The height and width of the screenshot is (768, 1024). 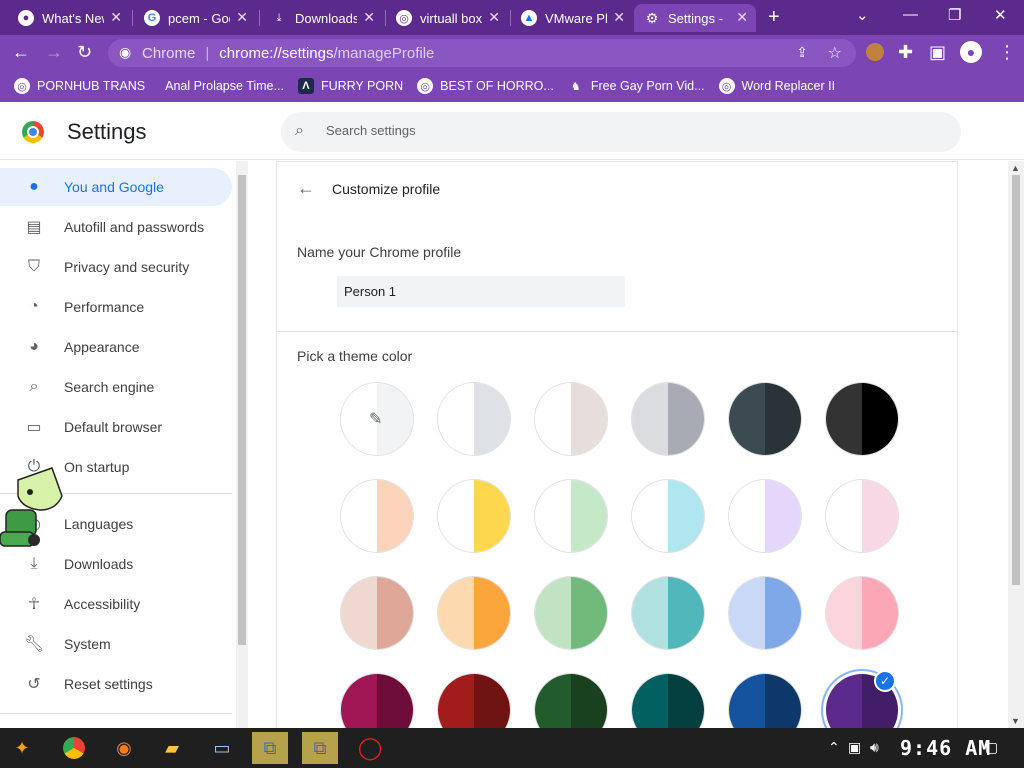 I want to click on sidebar-item-you-and-google: ● You and Google, so click(x=116, y=187).